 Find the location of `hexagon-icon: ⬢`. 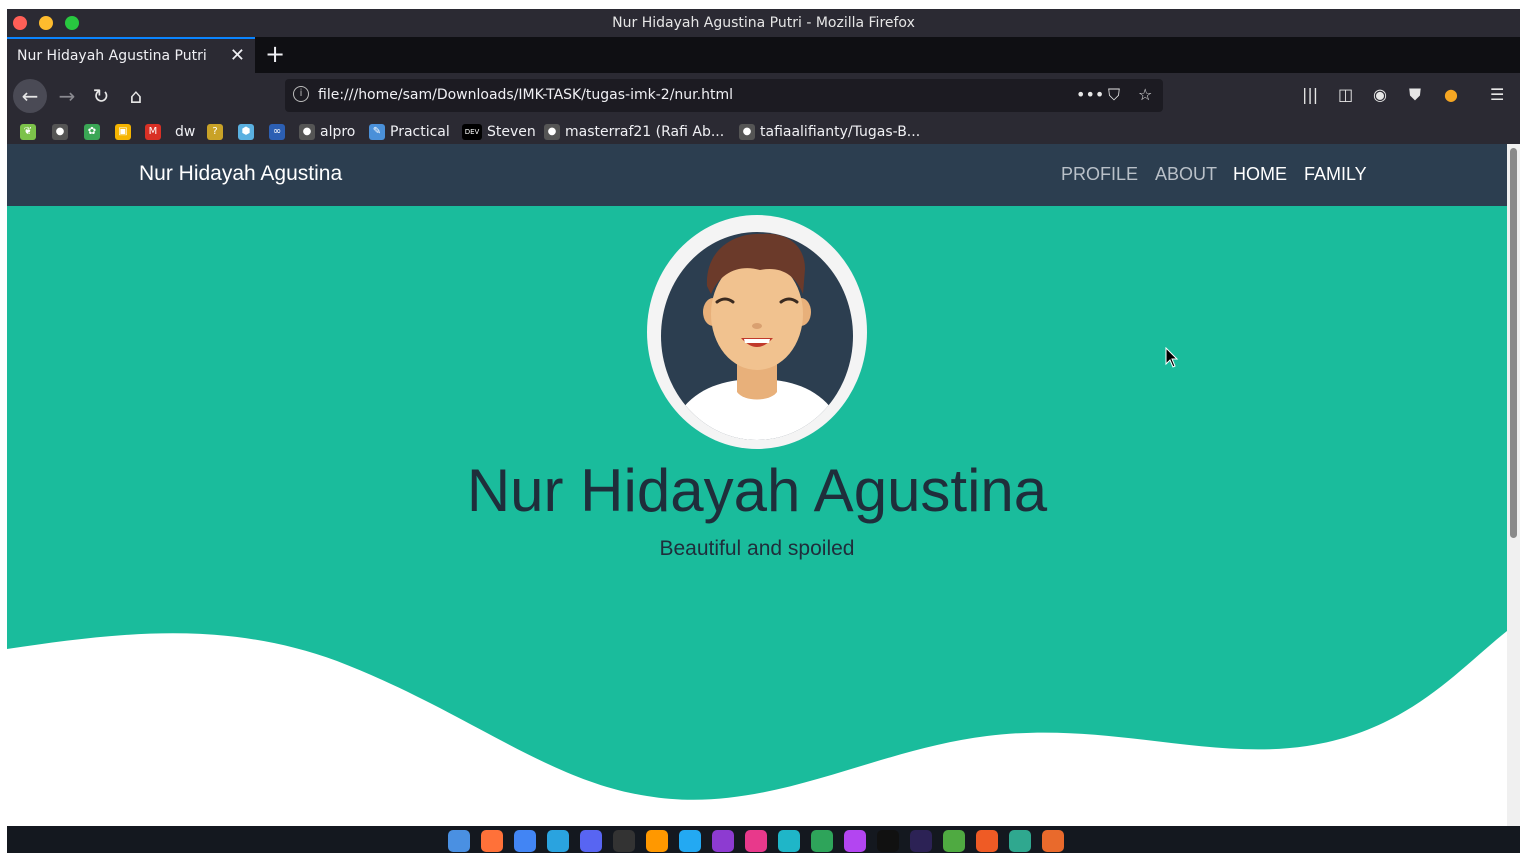

hexagon-icon: ⬢ is located at coordinates (246, 132).